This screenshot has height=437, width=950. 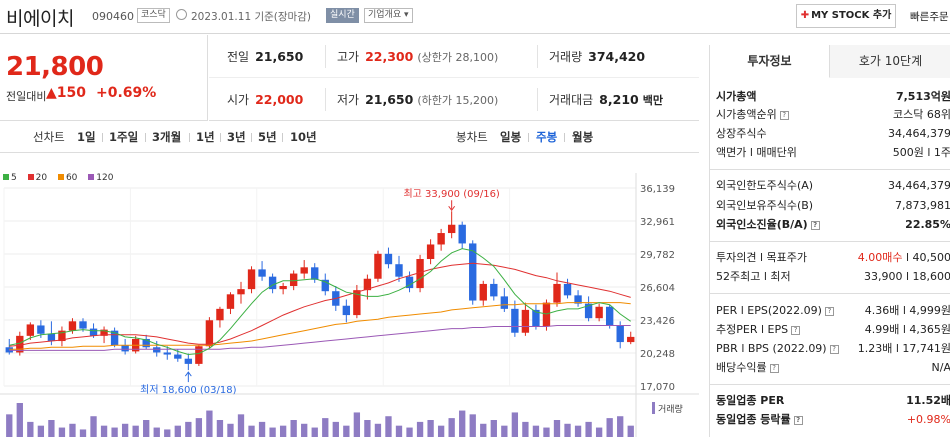 What do you see at coordinates (833, 419) in the screenshot?
I see `industry-rate-row: 동일업종 등락률? +0.98%` at bounding box center [833, 419].